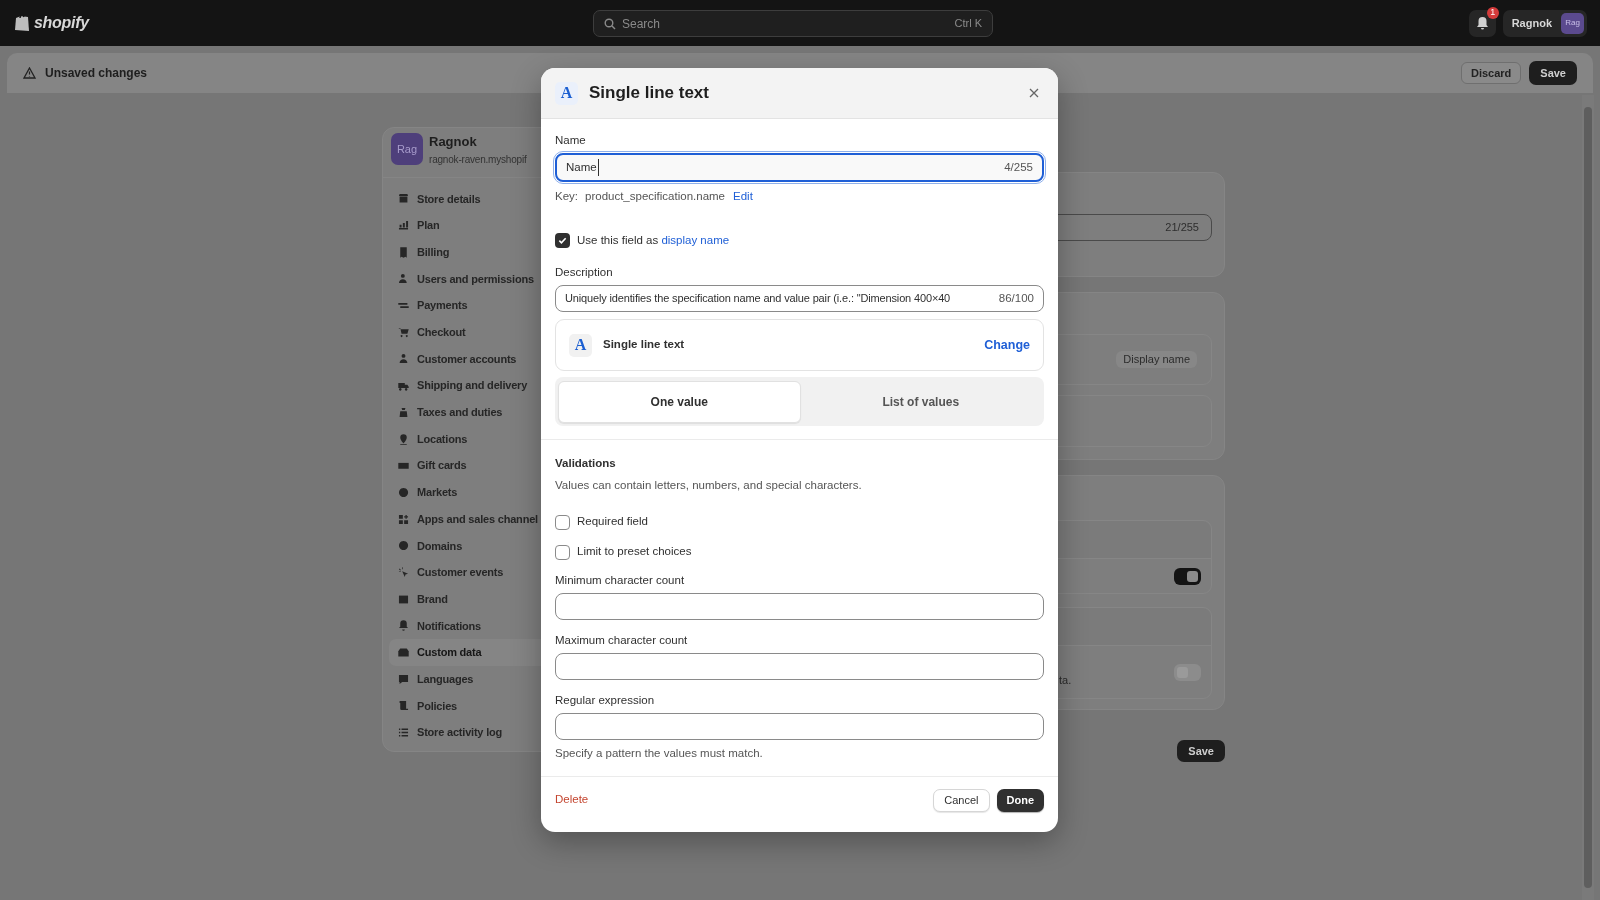 This screenshot has width=1600, height=900. What do you see at coordinates (612, 522) in the screenshot?
I see `checkbox-label: Required field` at bounding box center [612, 522].